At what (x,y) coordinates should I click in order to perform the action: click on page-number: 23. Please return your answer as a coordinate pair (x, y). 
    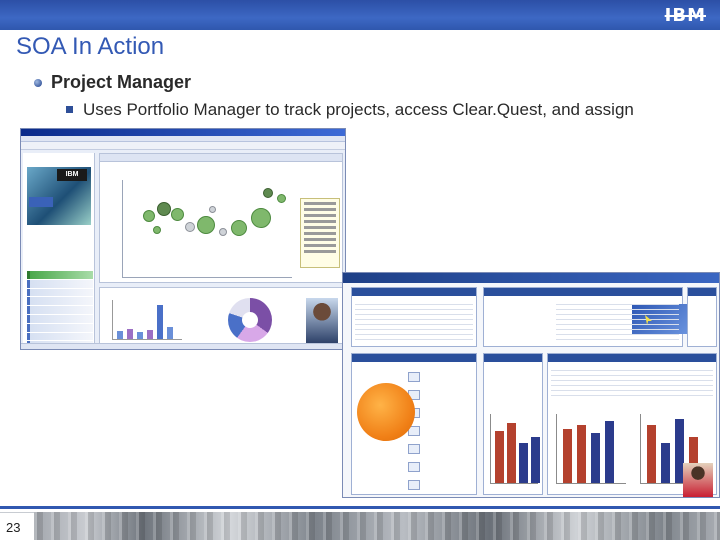
    Looking at the image, I should click on (13, 527).